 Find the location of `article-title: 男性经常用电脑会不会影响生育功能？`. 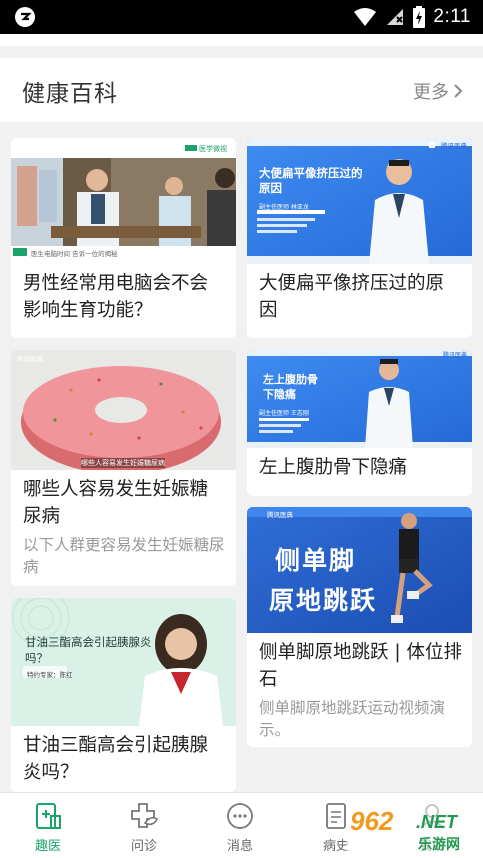

article-title: 男性经常用电脑会不会影响生育功能？ is located at coordinates (116, 297).